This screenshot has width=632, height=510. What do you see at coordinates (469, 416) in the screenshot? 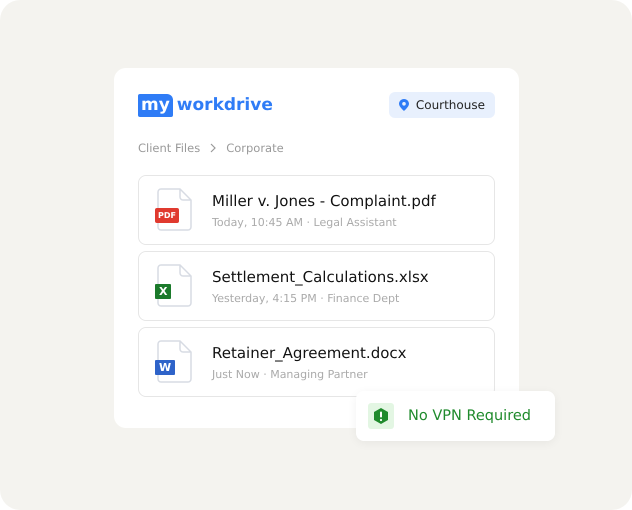
I see `toast-label: No VPN Required` at bounding box center [469, 416].